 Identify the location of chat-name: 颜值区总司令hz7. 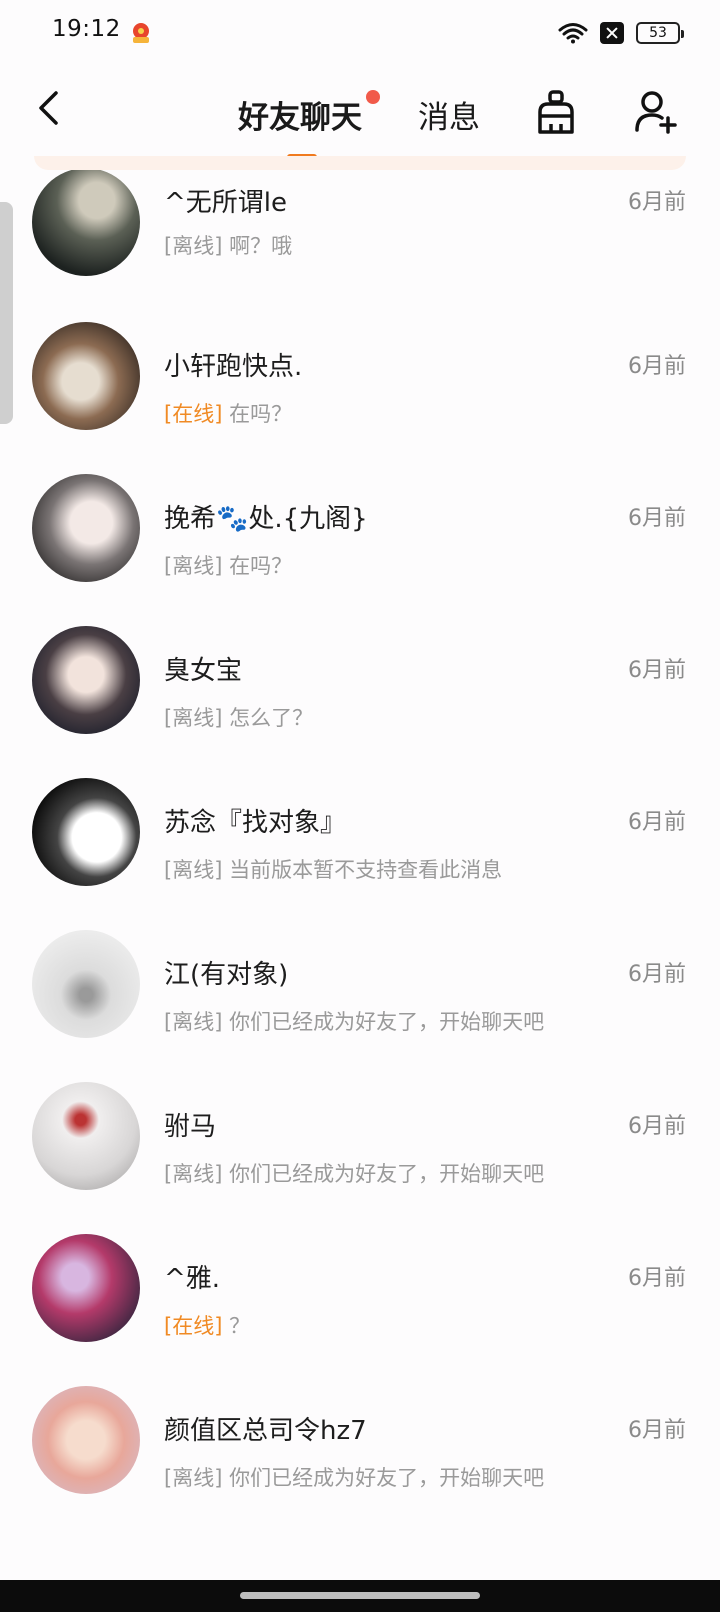
(265, 1431).